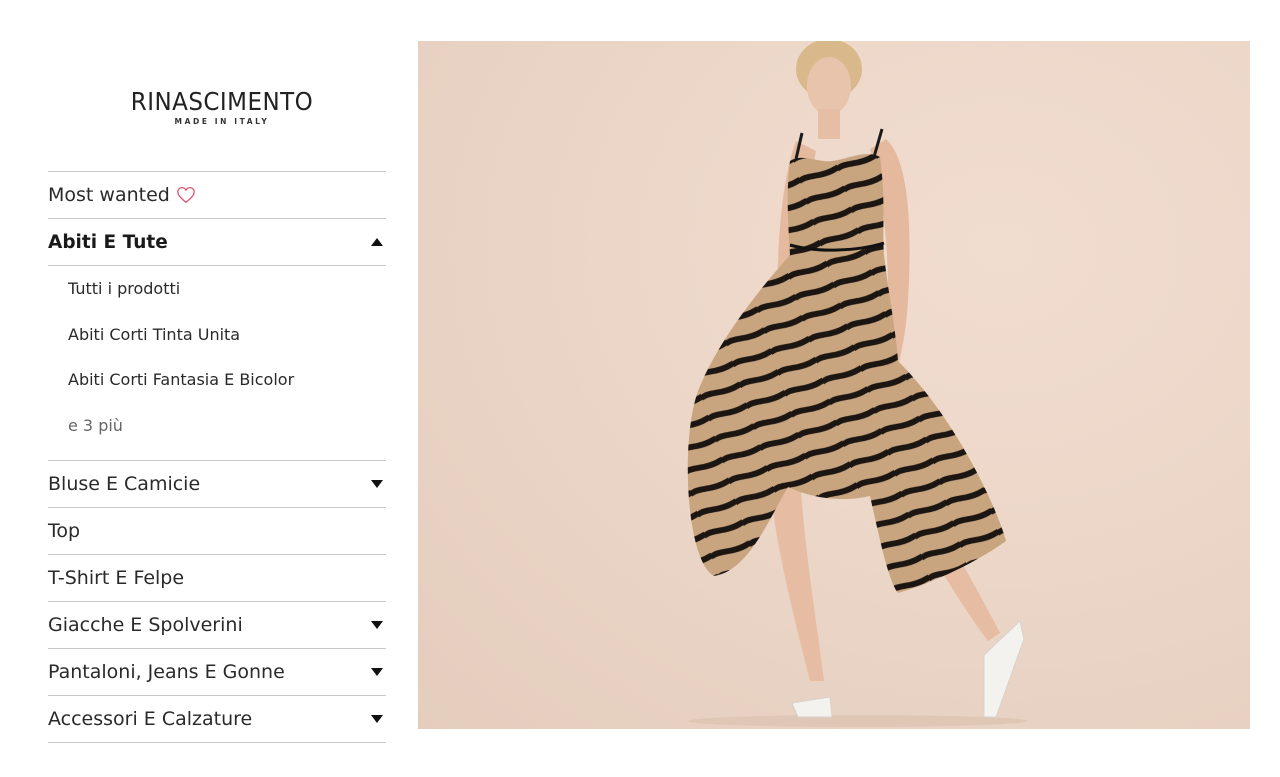 The height and width of the screenshot is (777, 1280). What do you see at coordinates (109, 195) in the screenshot?
I see `menu-item-label: Most wanted` at bounding box center [109, 195].